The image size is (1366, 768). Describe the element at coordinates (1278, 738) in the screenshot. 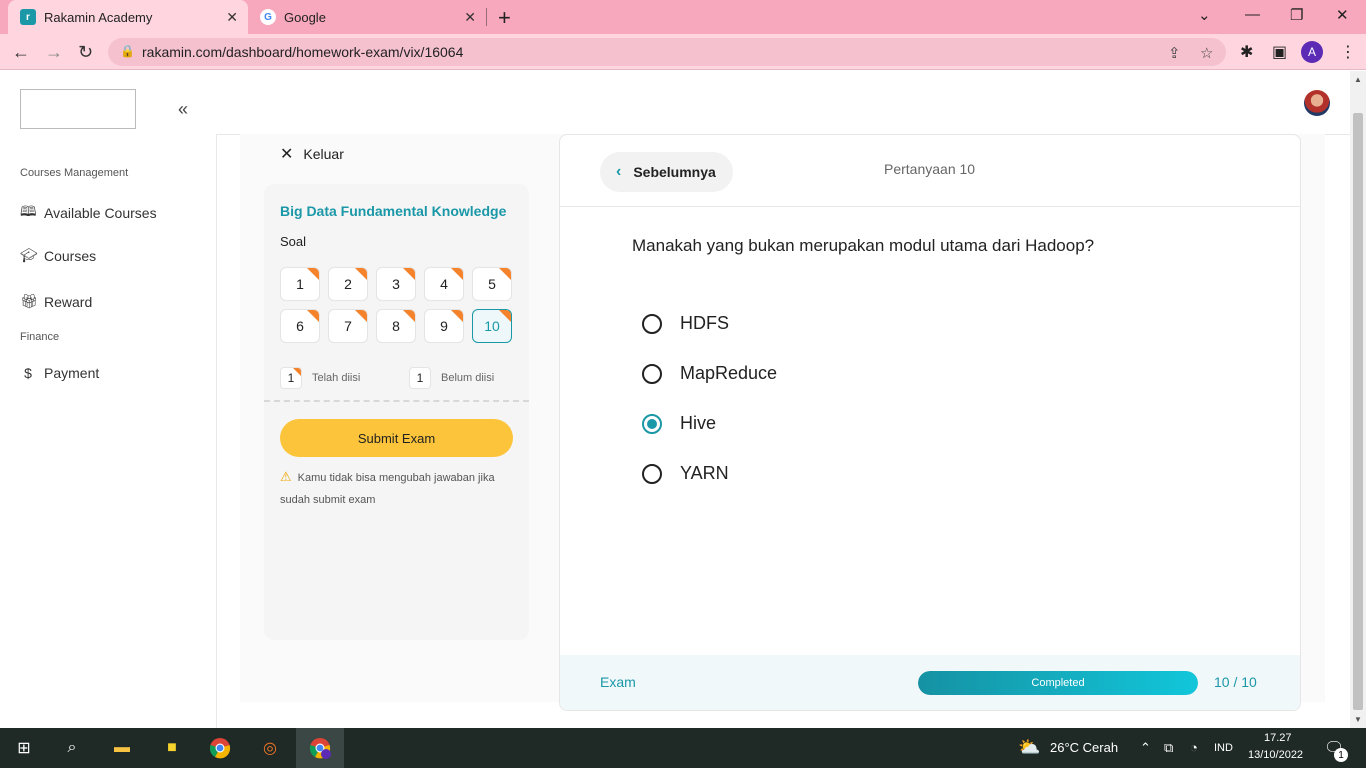

I see `clock-time: 17.27` at that location.